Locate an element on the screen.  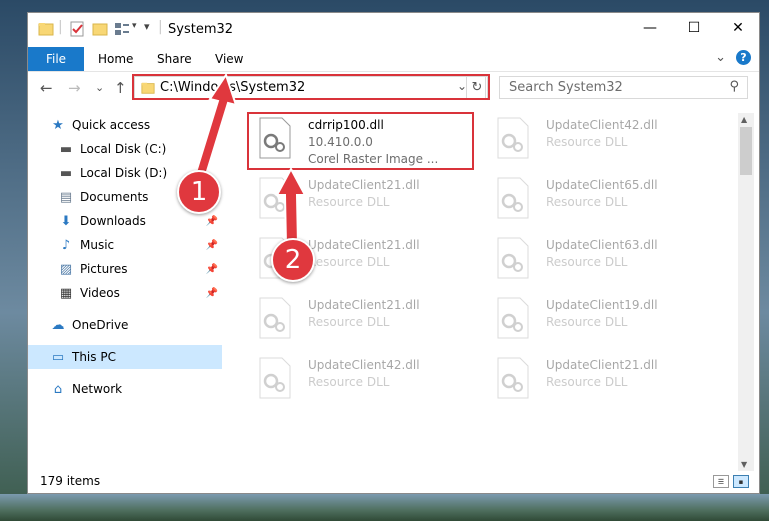
scroll-thumb is located at coordinates (746, 151).